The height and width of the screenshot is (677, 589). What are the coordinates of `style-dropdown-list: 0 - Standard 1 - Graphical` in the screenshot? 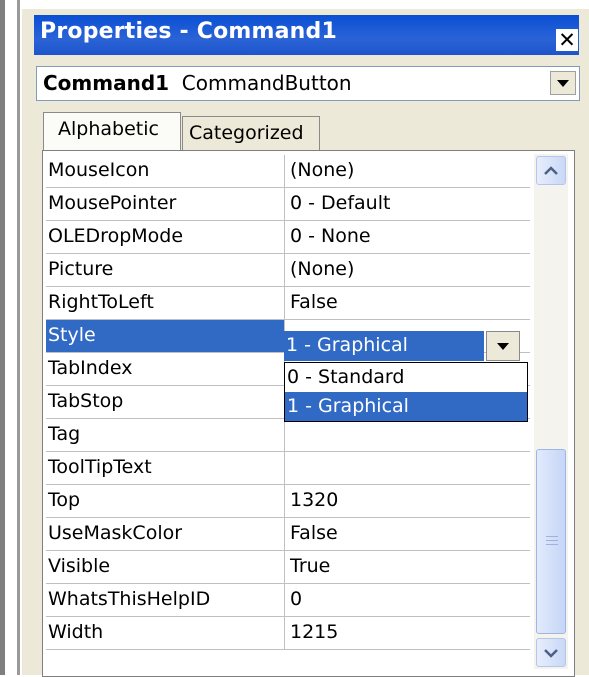 It's located at (406, 392).